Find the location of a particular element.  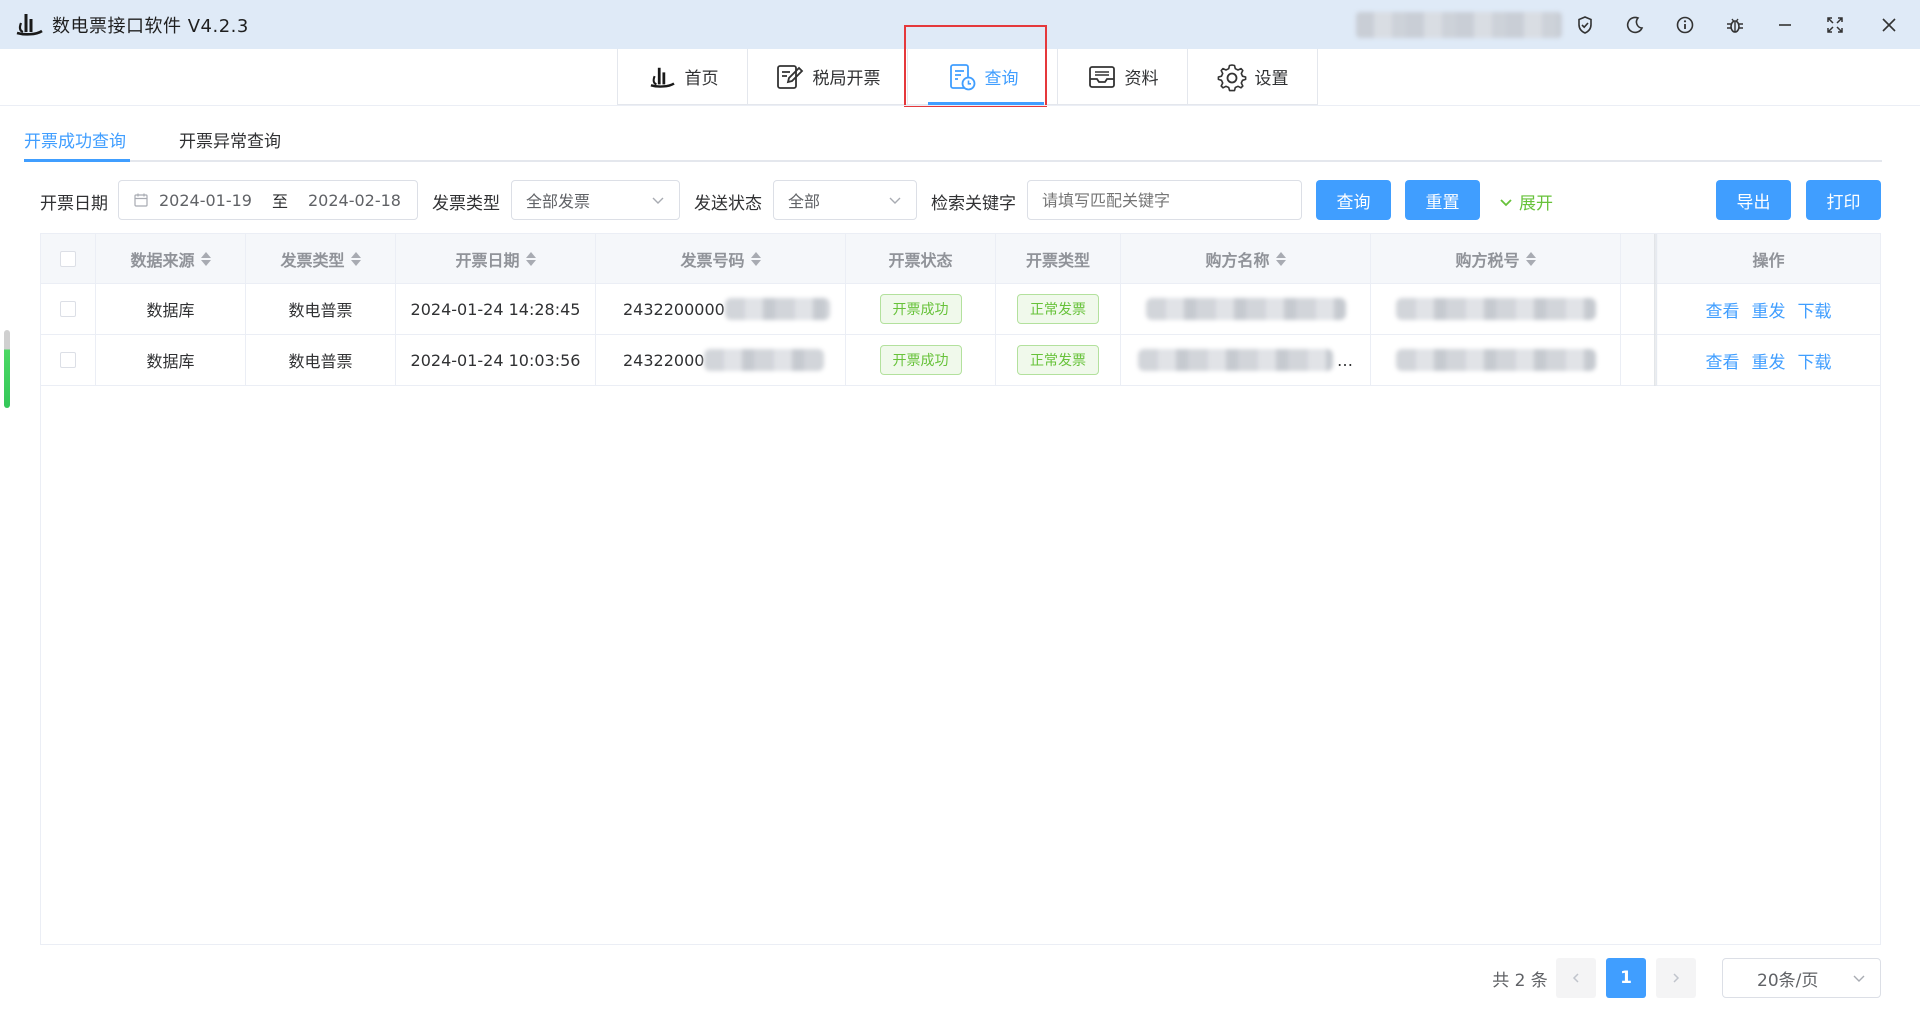

header-number-label: 发票号码 is located at coordinates (712, 260).